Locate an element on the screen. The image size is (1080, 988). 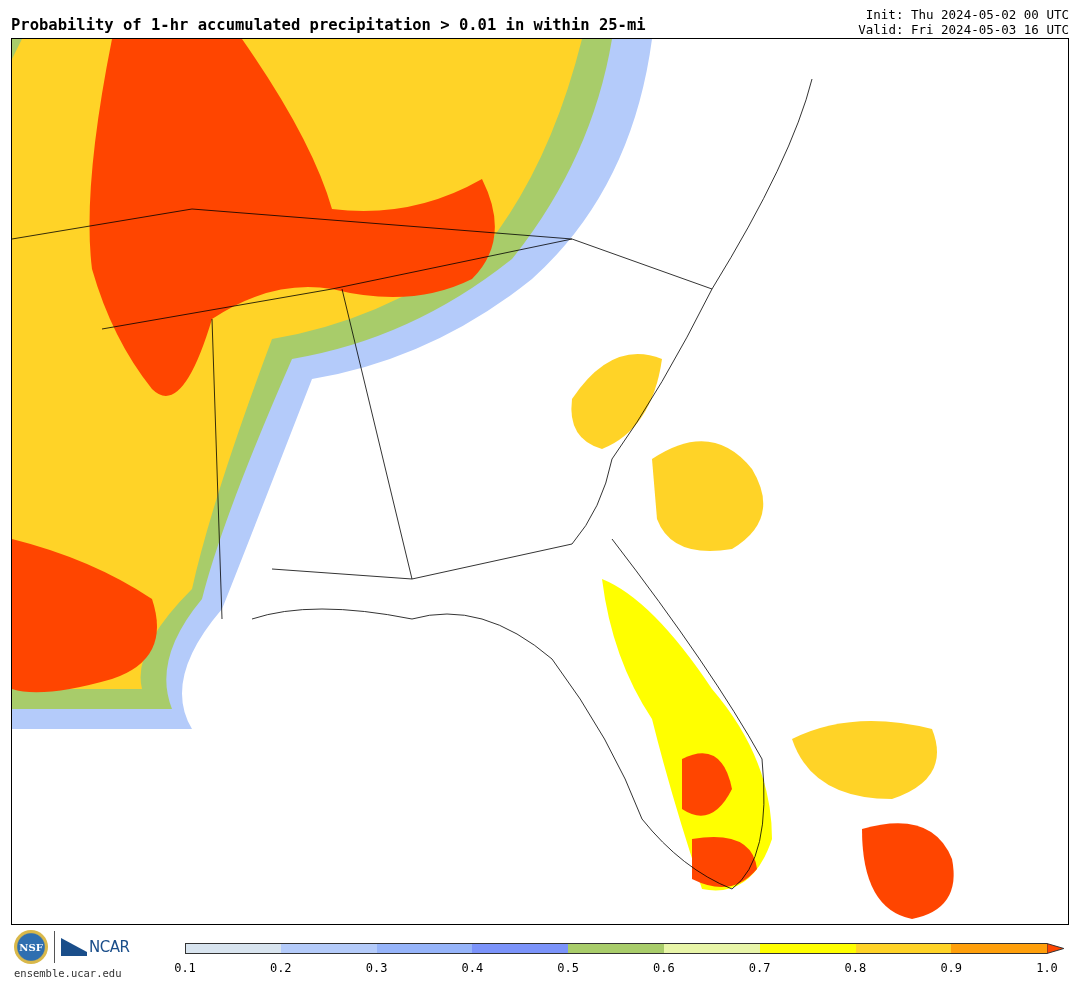
scale-tick-label: 0.3 is located at coordinates (376, 968).